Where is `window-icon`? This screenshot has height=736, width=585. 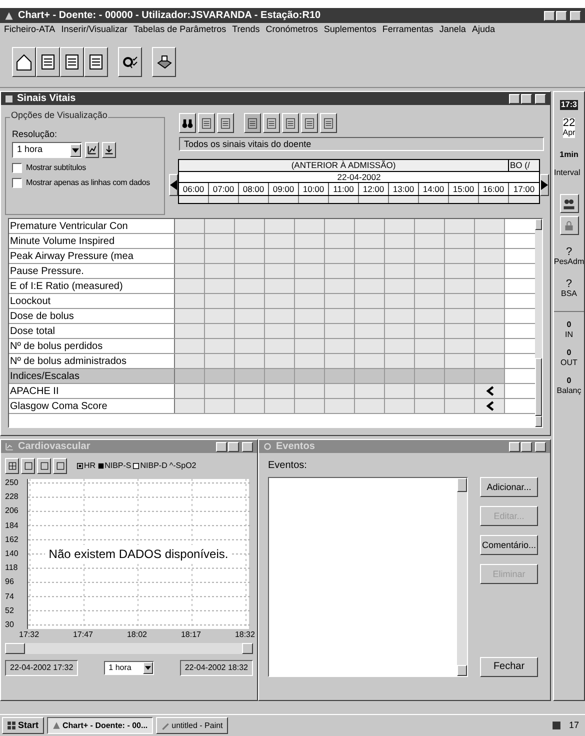 window-icon is located at coordinates (9, 98).